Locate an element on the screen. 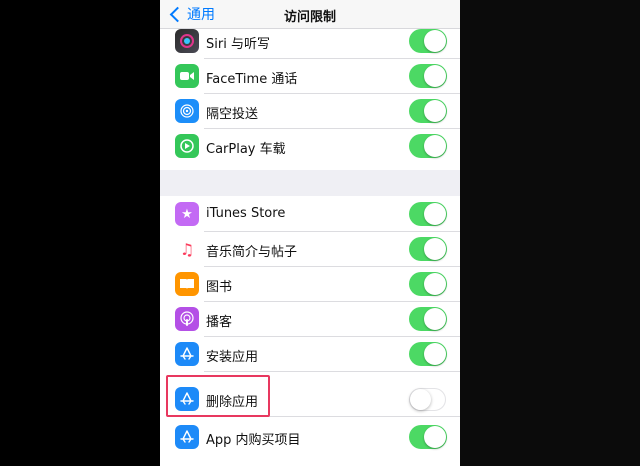 The height and width of the screenshot is (466, 640). divider is located at coordinates (332, 371).